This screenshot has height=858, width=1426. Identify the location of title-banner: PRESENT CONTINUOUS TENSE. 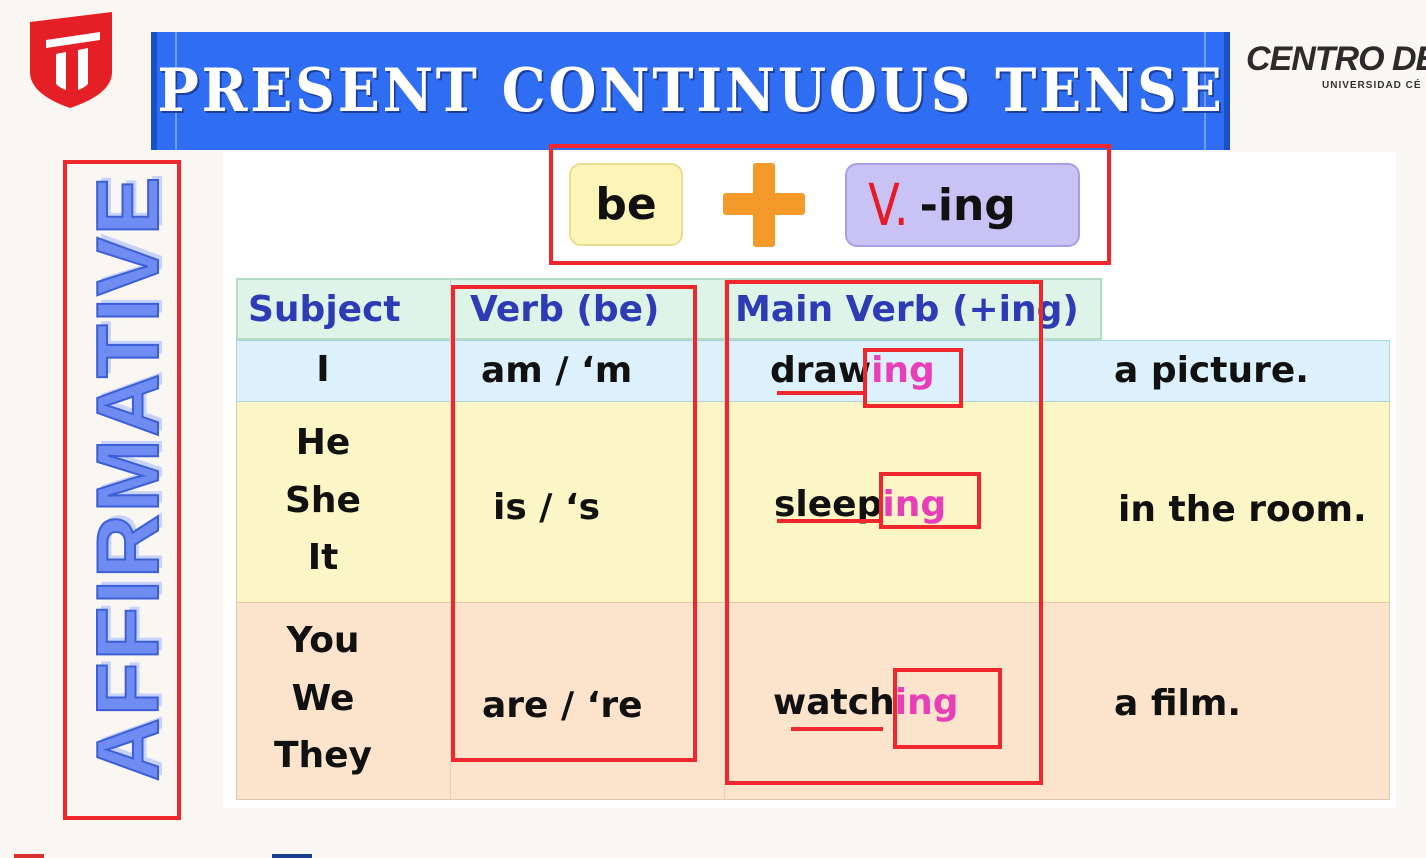
(690, 91).